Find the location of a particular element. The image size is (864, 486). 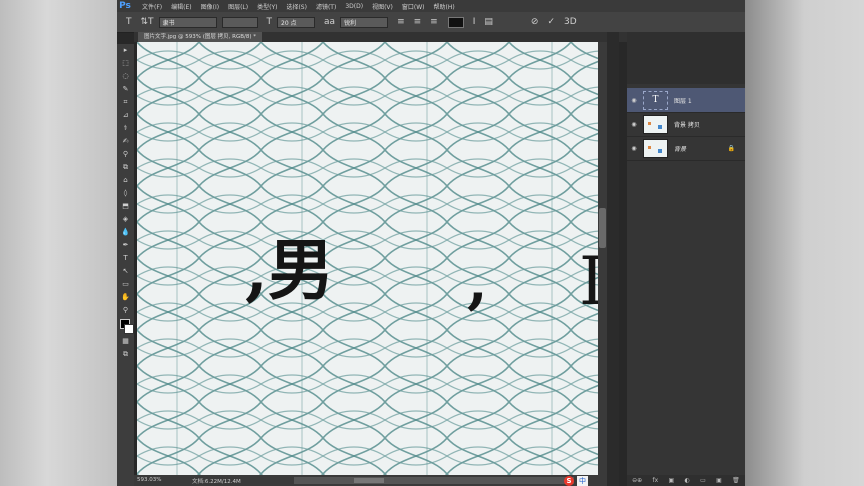

menu-filter: 滤镜(T) is located at coordinates (326, 6).